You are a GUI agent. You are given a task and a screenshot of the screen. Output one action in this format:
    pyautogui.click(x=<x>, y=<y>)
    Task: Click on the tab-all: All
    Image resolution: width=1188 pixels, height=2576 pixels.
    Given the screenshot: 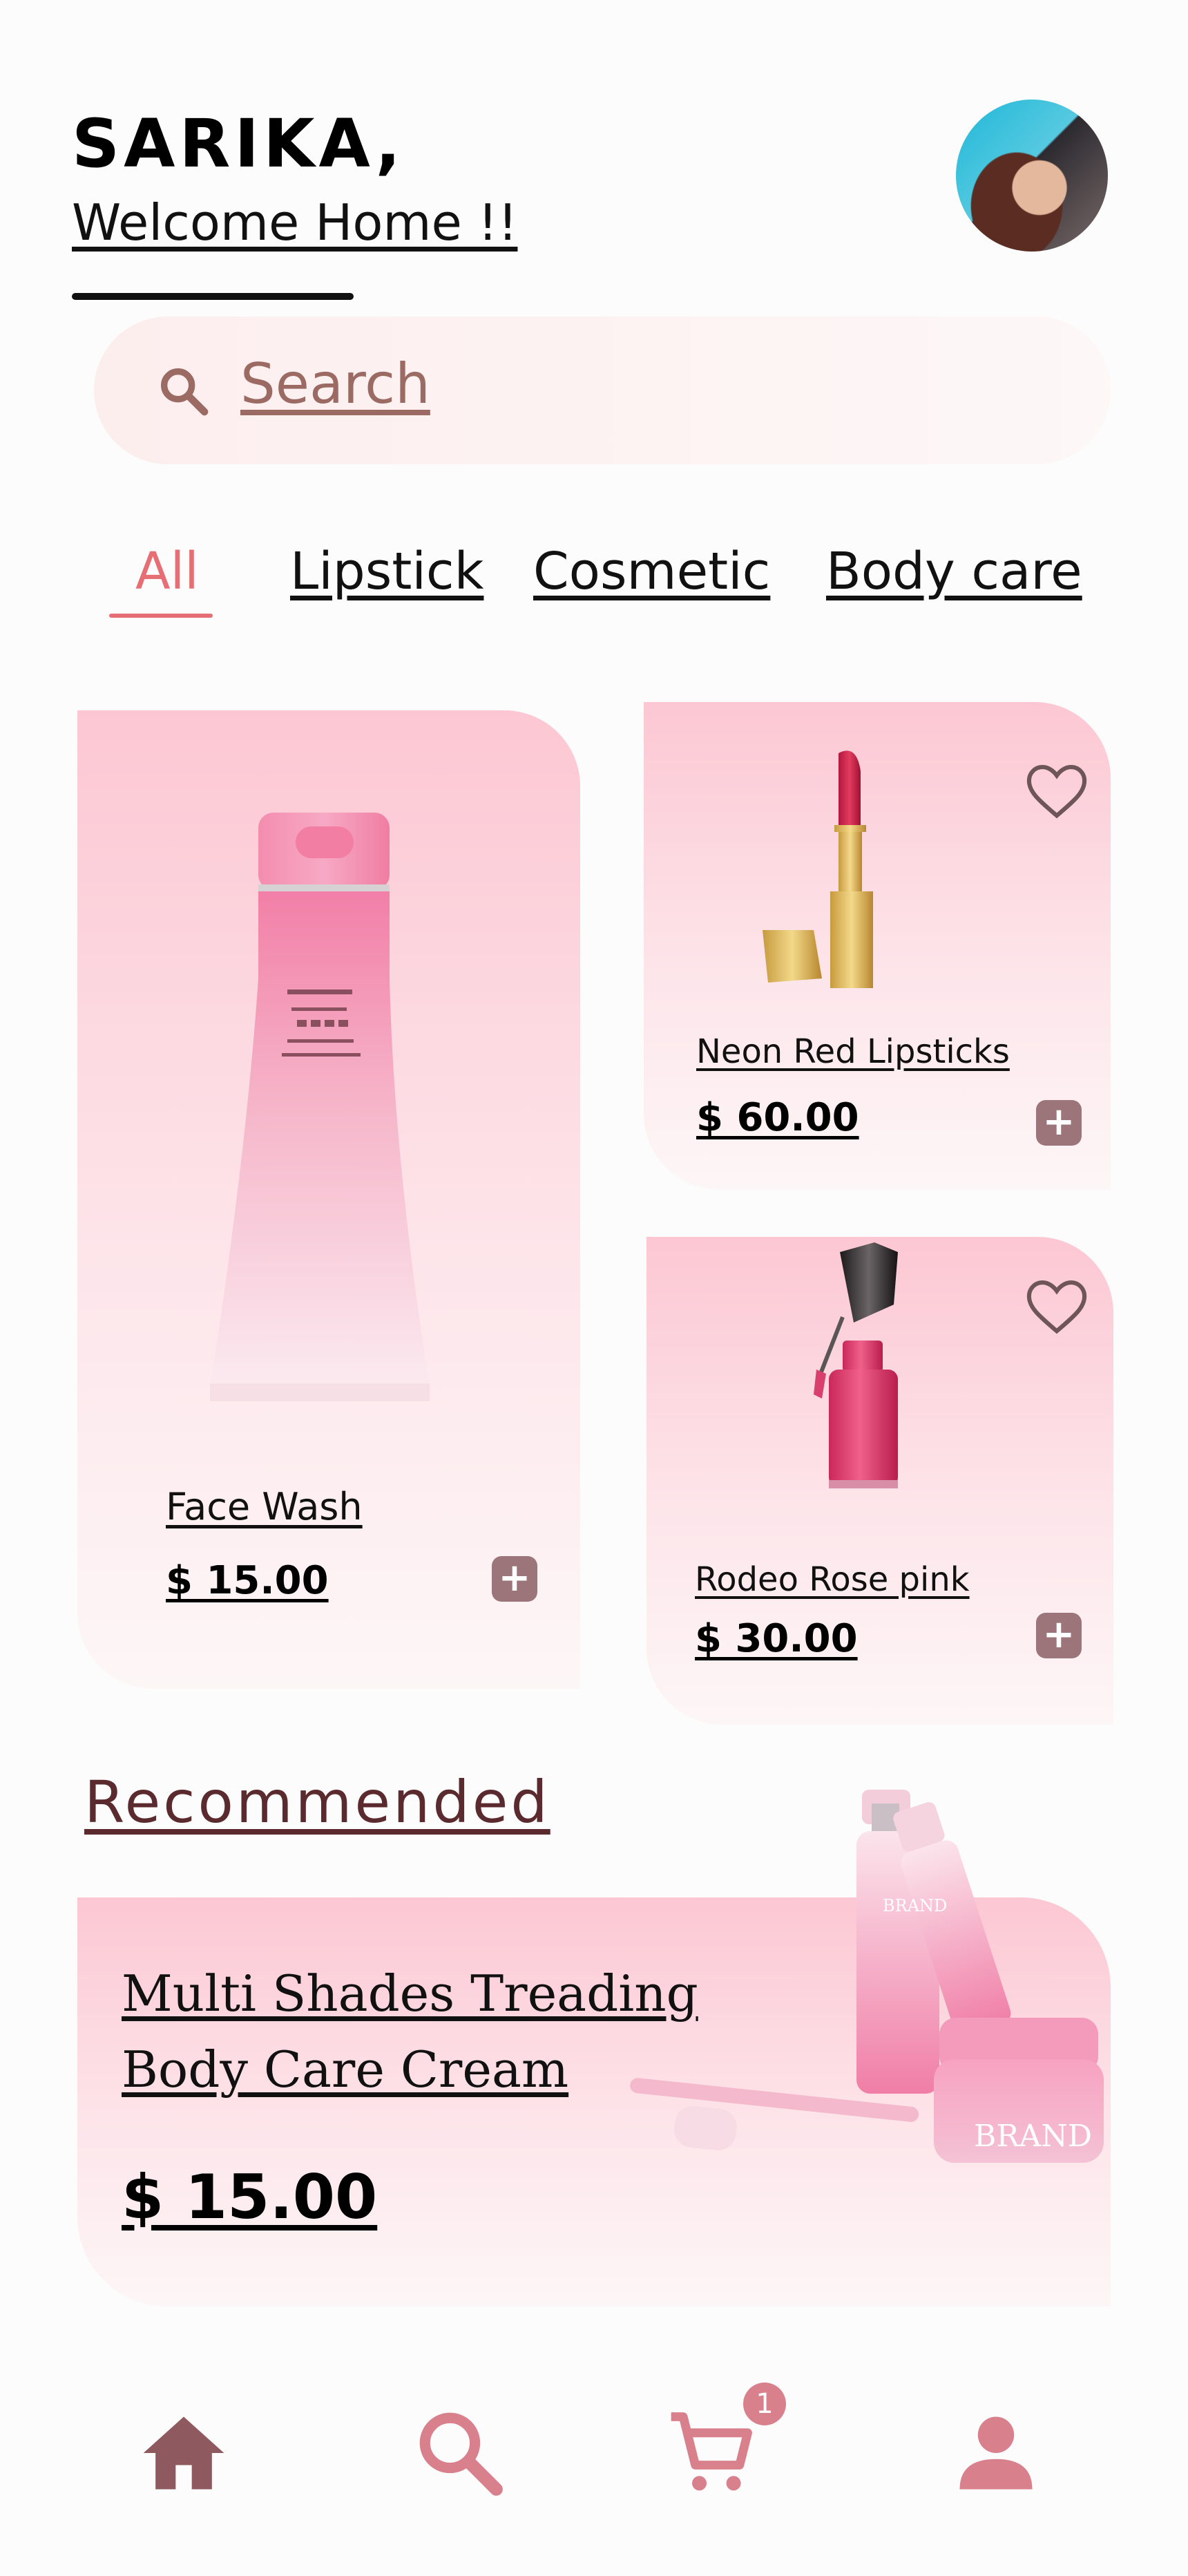 What is the action you would take?
    pyautogui.click(x=167, y=571)
    